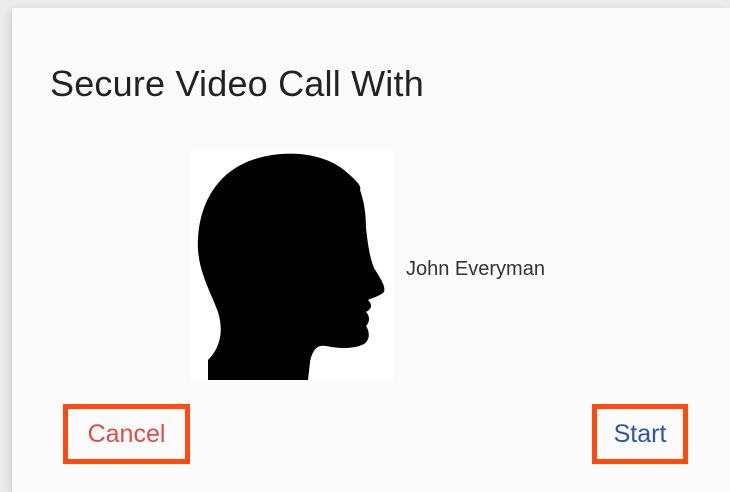  I want to click on person-silhouette-icon, so click(291, 266).